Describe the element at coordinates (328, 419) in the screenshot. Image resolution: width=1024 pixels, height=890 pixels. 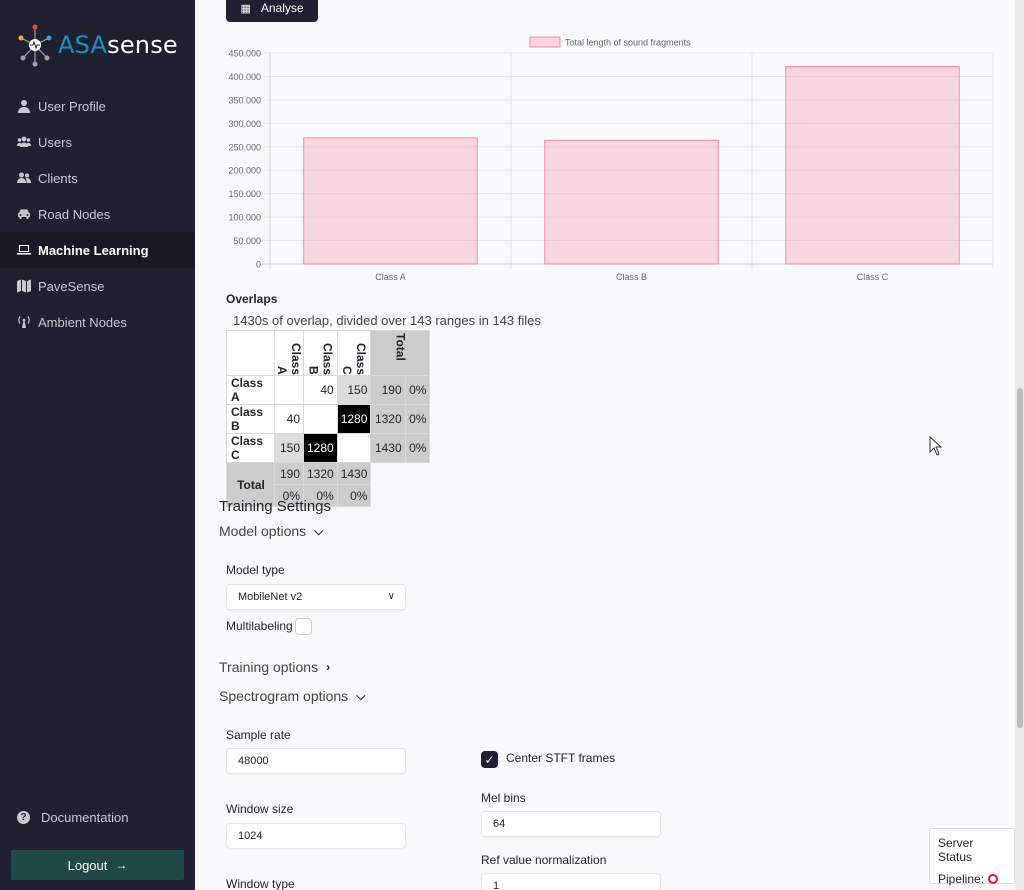
I see `table-row: Class B 40 1280 1320 0%` at that location.